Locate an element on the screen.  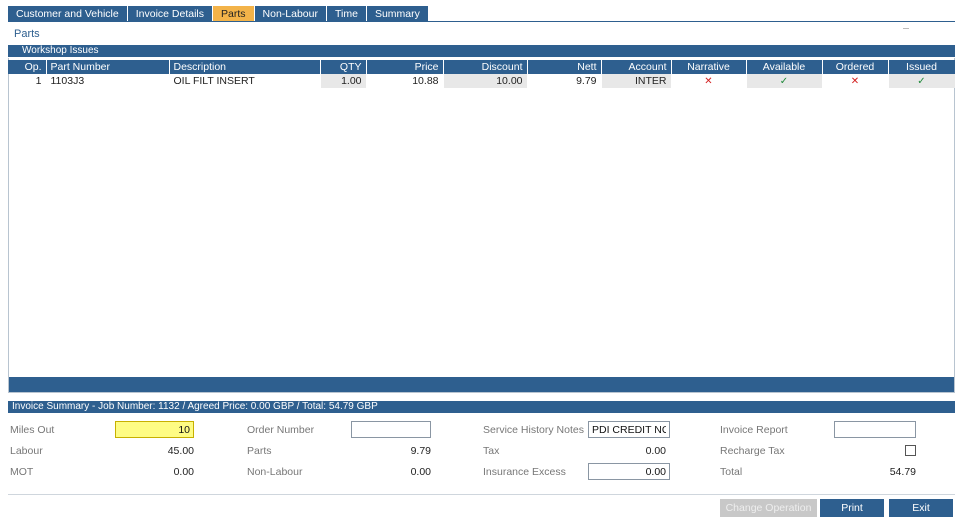
parts-value: 9.79 is located at coordinates (420, 451).